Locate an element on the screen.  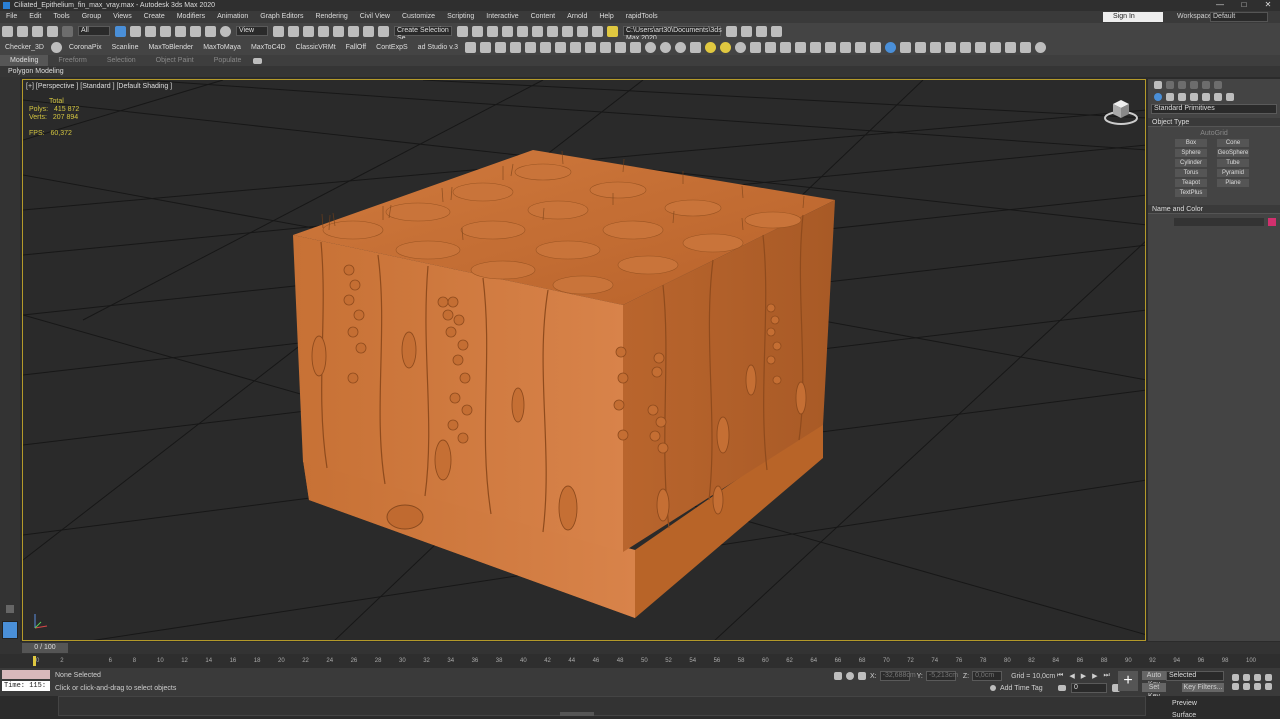
spacewarps-icon is located at coordinates (1218, 97).